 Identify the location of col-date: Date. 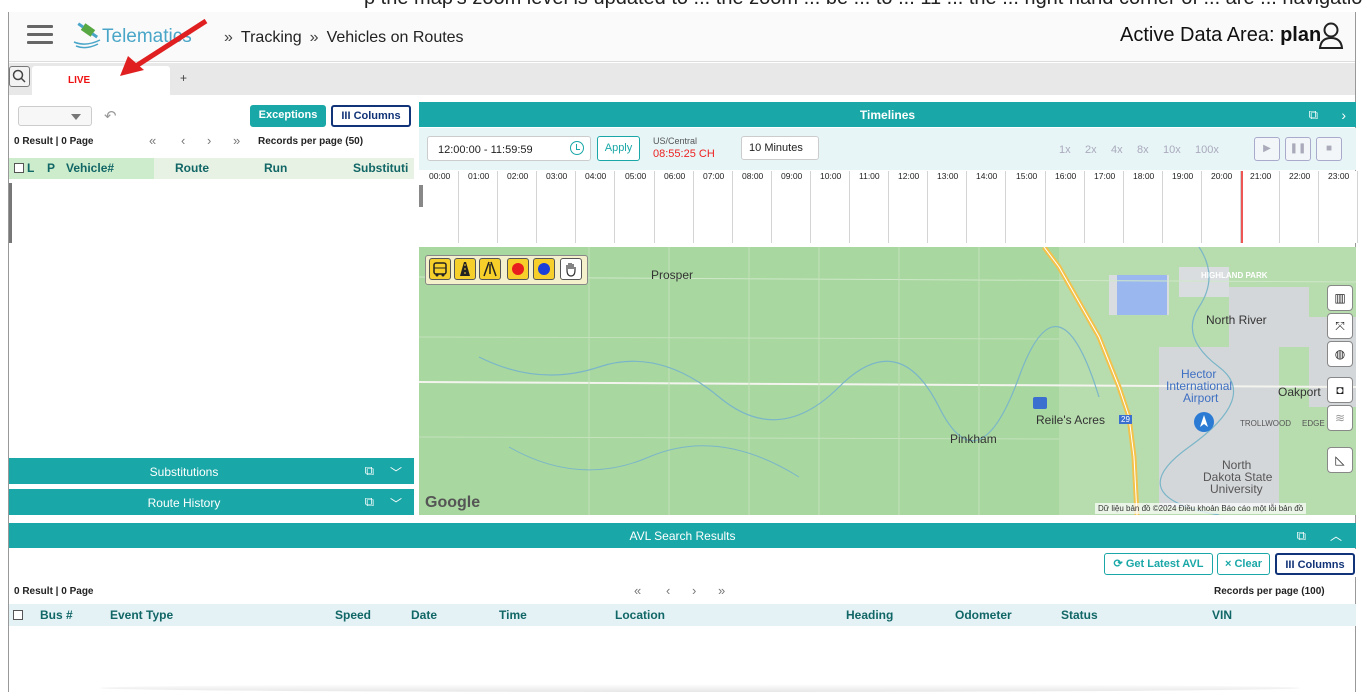
(424, 615).